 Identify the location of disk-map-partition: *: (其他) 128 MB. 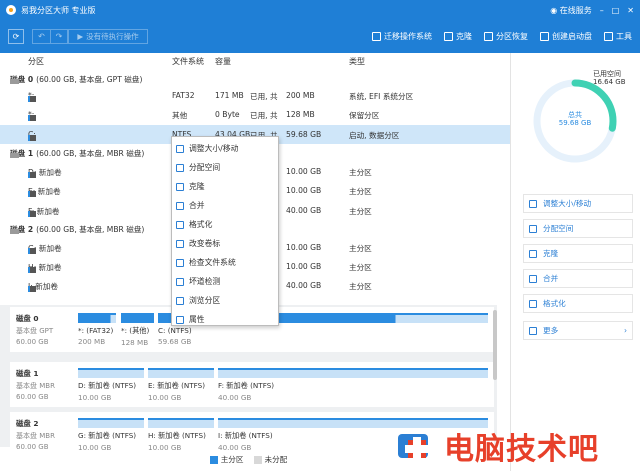
(137, 331).